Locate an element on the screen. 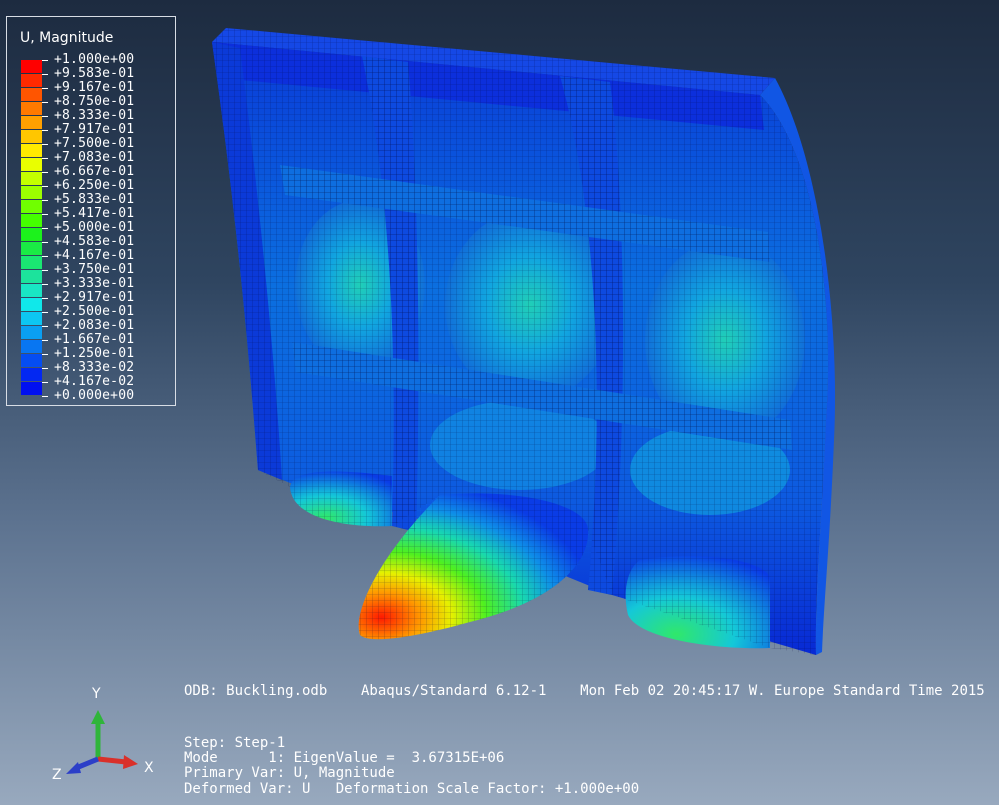 The height and width of the screenshot is (805, 999). legend-label: +3.333e-01 is located at coordinates (94, 283).